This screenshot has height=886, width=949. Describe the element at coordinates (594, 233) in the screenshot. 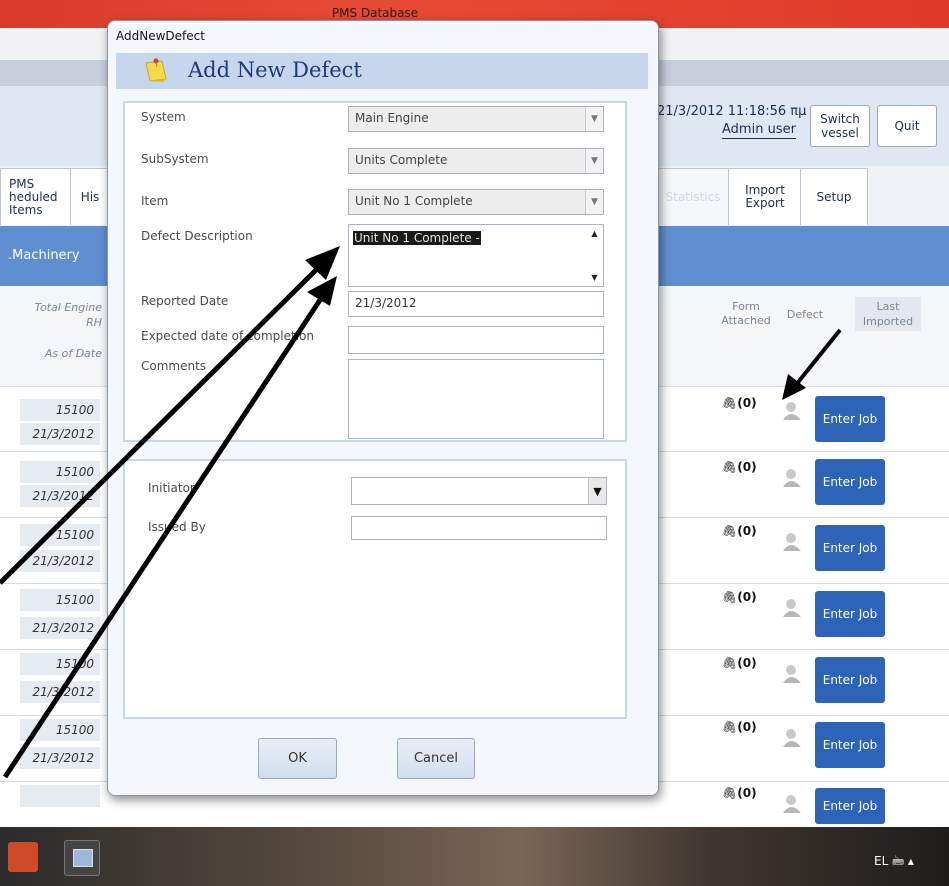

I see `scroll-up-icon: ▲` at that location.